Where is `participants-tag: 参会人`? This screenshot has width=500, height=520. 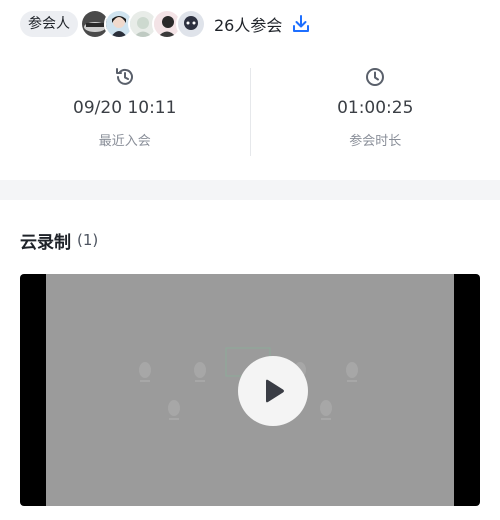 participants-tag: 参会人 is located at coordinates (49, 24).